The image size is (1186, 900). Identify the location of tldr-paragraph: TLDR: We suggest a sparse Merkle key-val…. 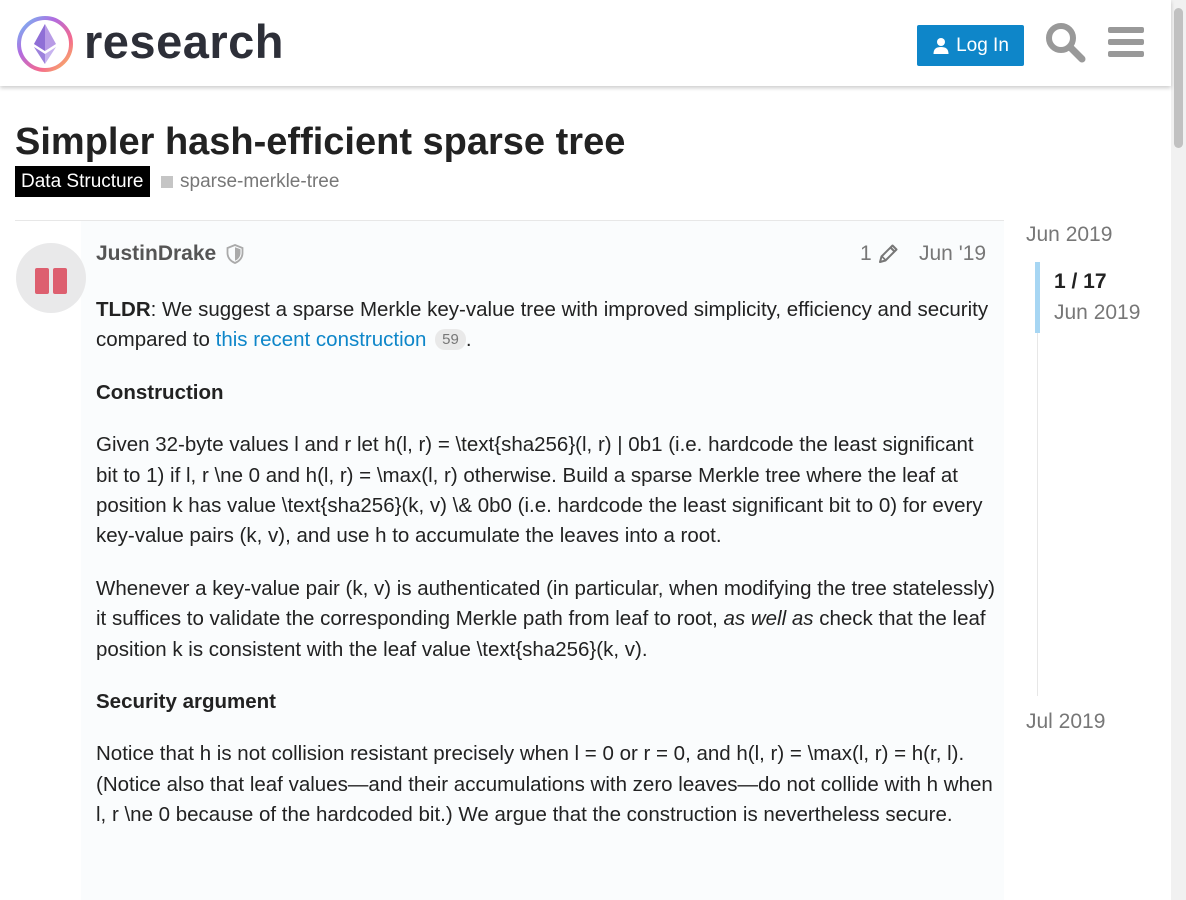
(546, 325).